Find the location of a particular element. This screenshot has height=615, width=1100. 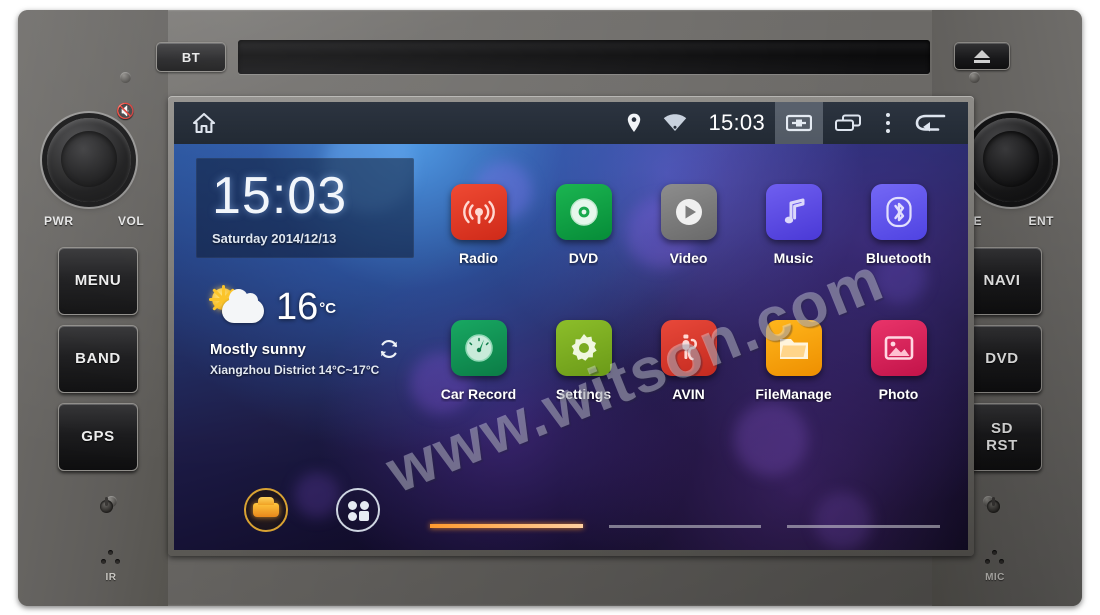

ent-label: ENT is located at coordinates (1041, 221).